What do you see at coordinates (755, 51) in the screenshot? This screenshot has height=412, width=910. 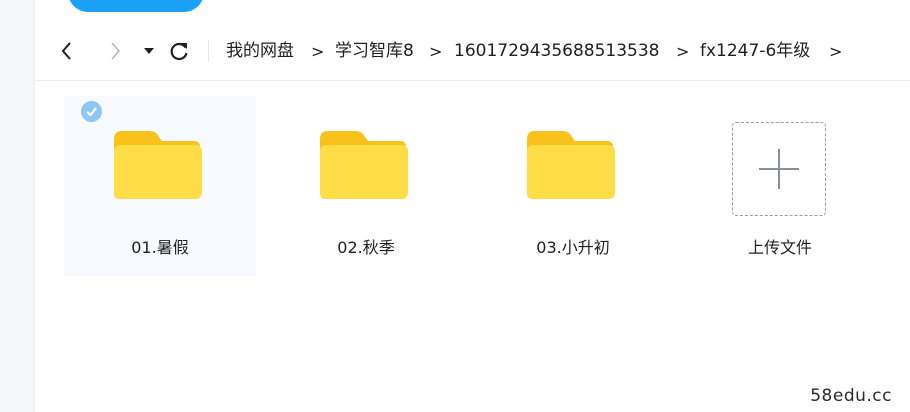 I see `breadcrumb-item-current: fx1247-6年级` at bounding box center [755, 51].